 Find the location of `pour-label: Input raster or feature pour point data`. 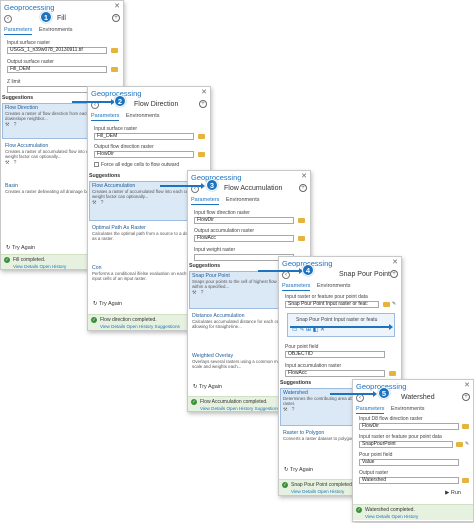

pour-label: Input raster or feature pour point data is located at coordinates (400, 437).